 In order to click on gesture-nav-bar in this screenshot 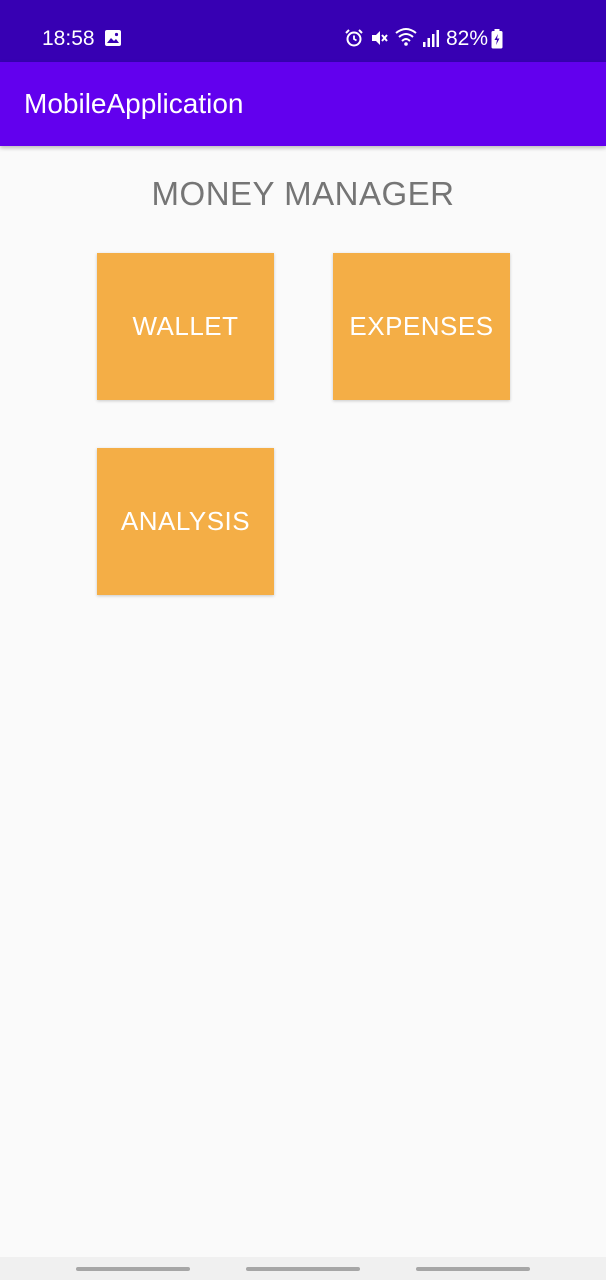, I will do `click(303, 1268)`.